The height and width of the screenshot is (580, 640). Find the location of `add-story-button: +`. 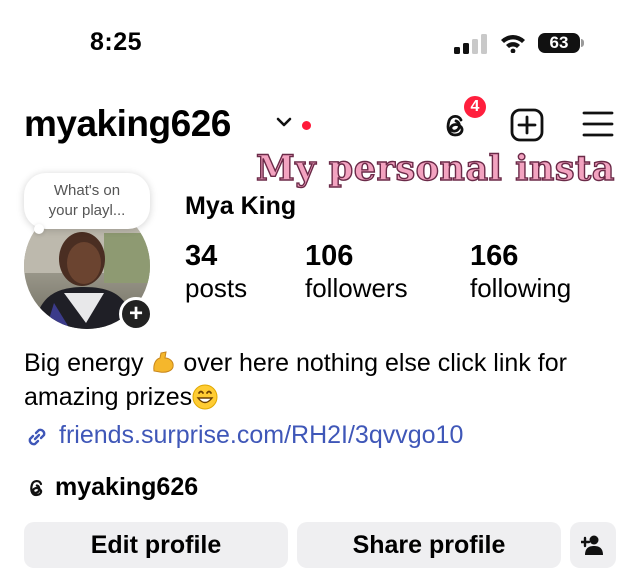

add-story-button: + is located at coordinates (136, 314).